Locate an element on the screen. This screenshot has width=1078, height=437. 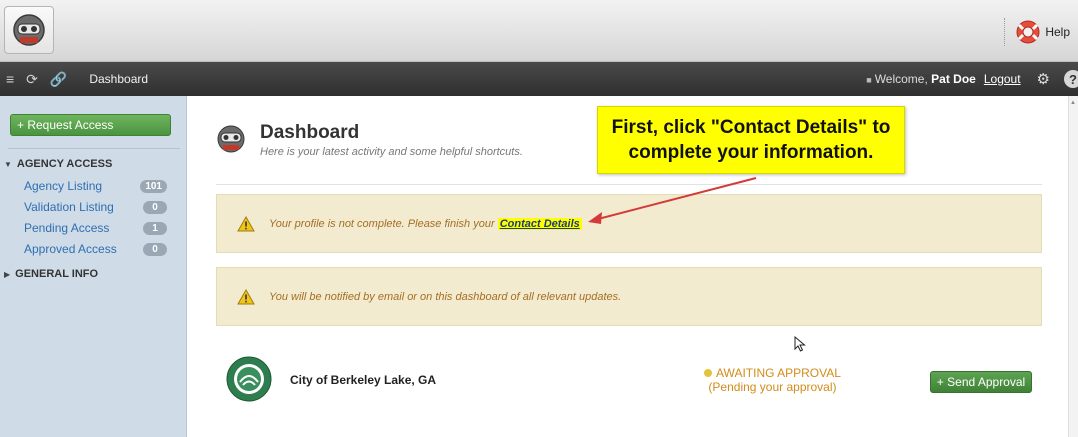
mouse-cursor-icon is located at coordinates (800, 344).